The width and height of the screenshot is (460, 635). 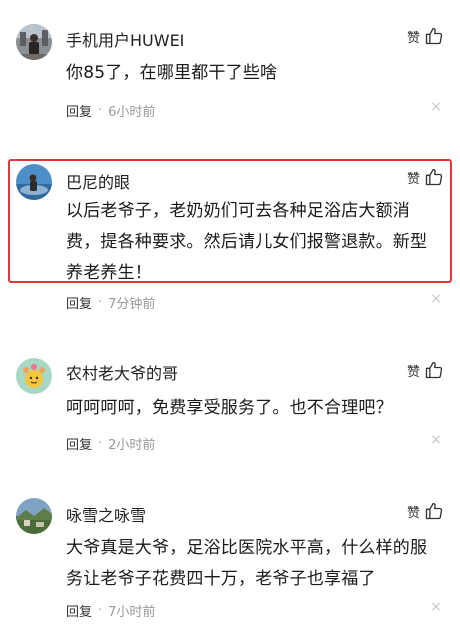 What do you see at coordinates (132, 304) in the screenshot?
I see `timestamp: 7分钟前` at bounding box center [132, 304].